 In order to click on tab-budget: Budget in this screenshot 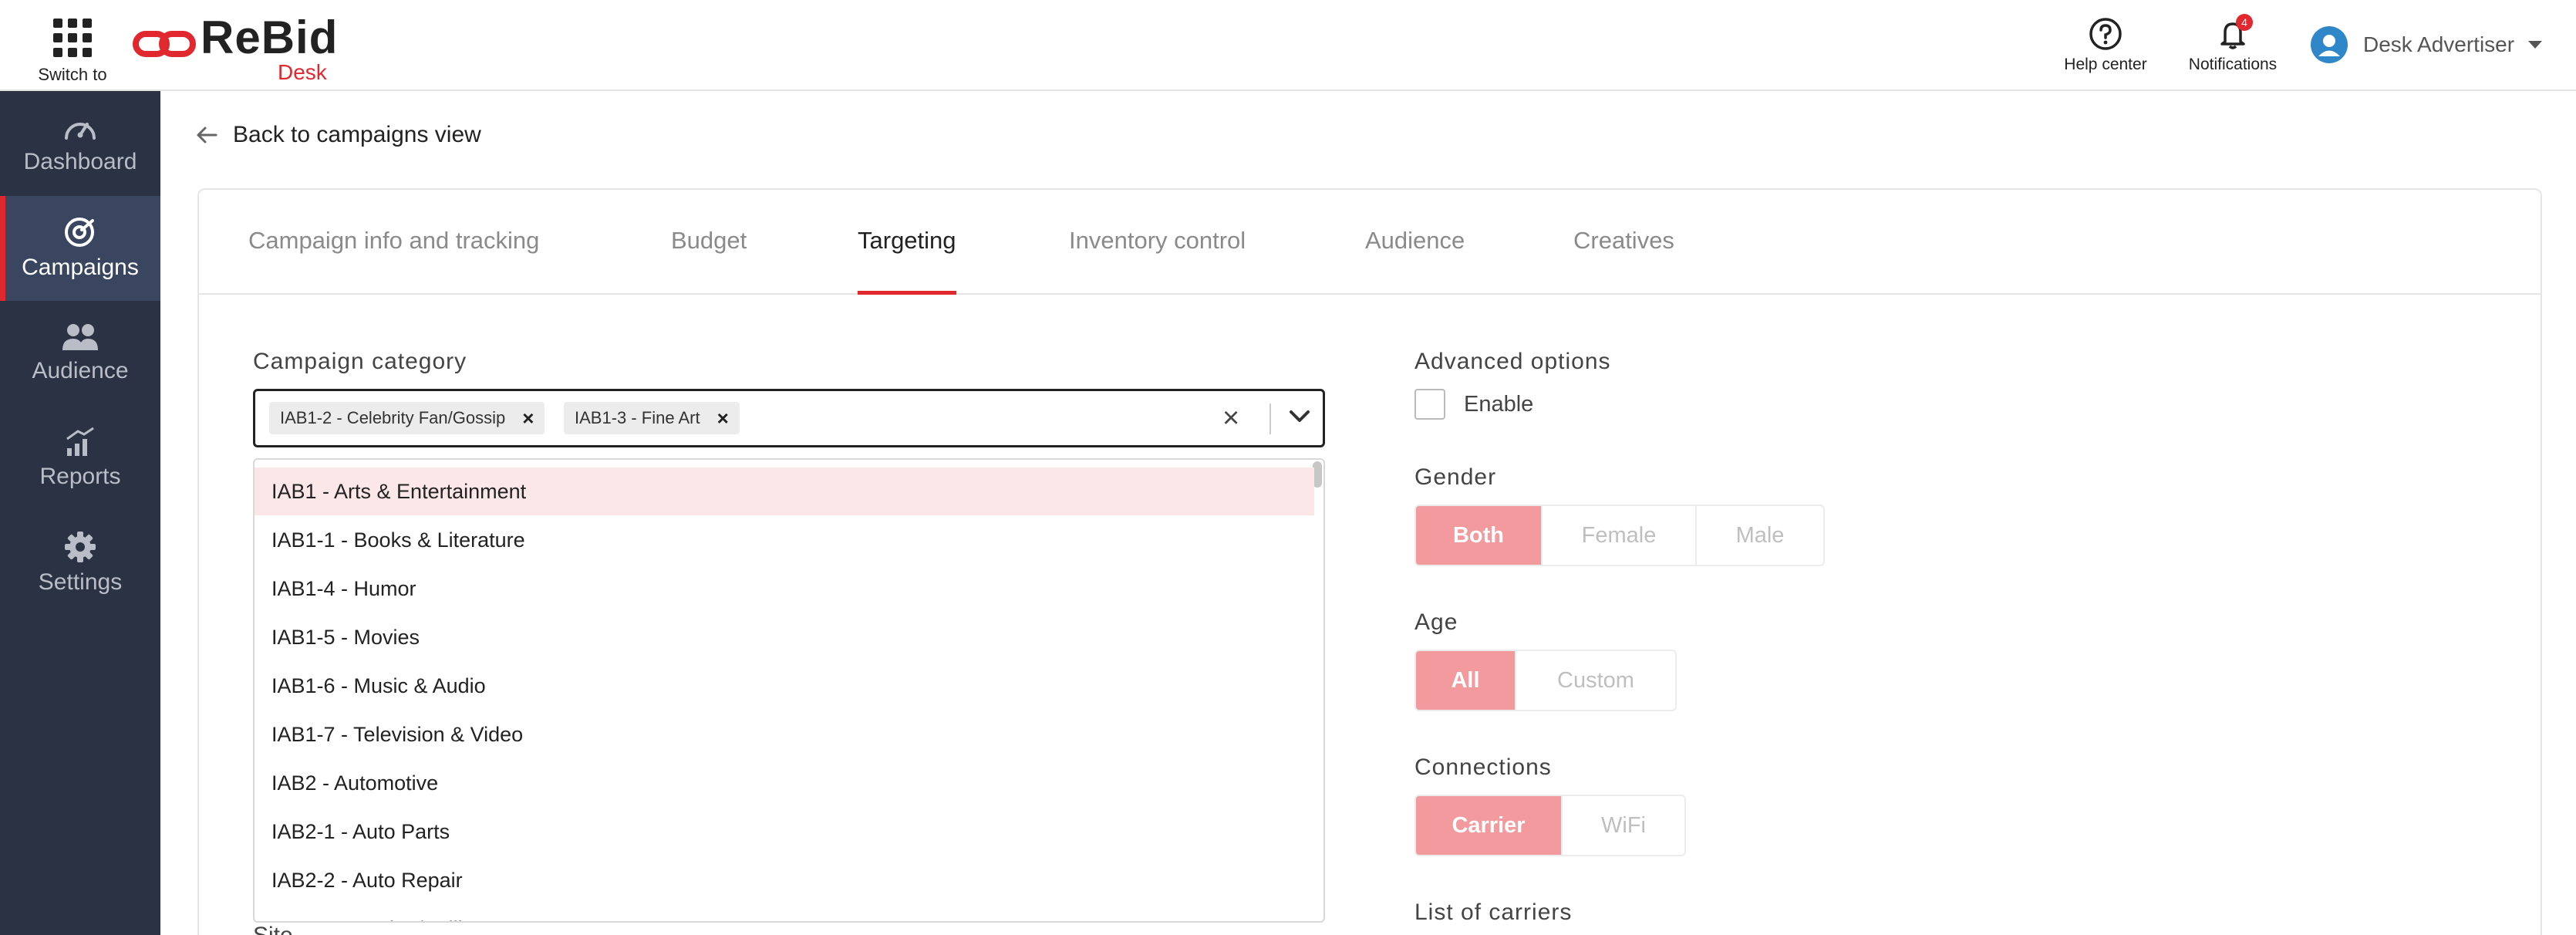, I will do `click(709, 261)`.